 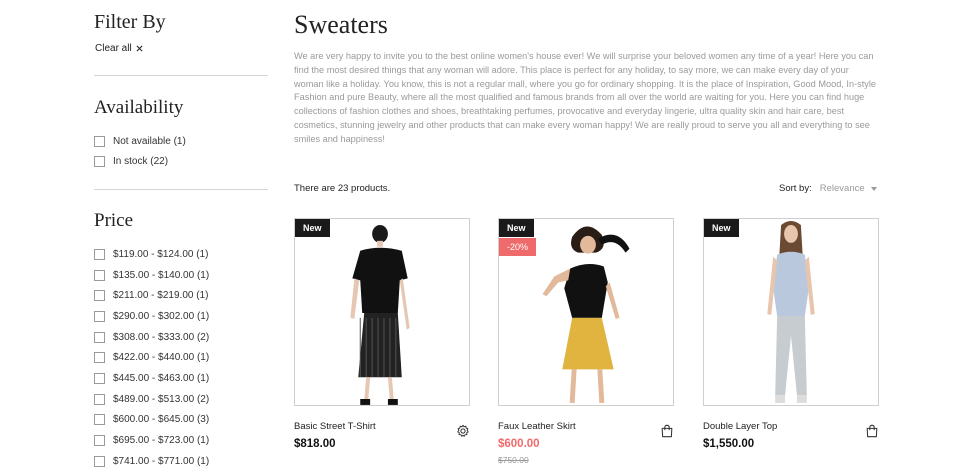 I want to click on price-option: $445.00 - $463.00 (1), so click(x=151, y=378).